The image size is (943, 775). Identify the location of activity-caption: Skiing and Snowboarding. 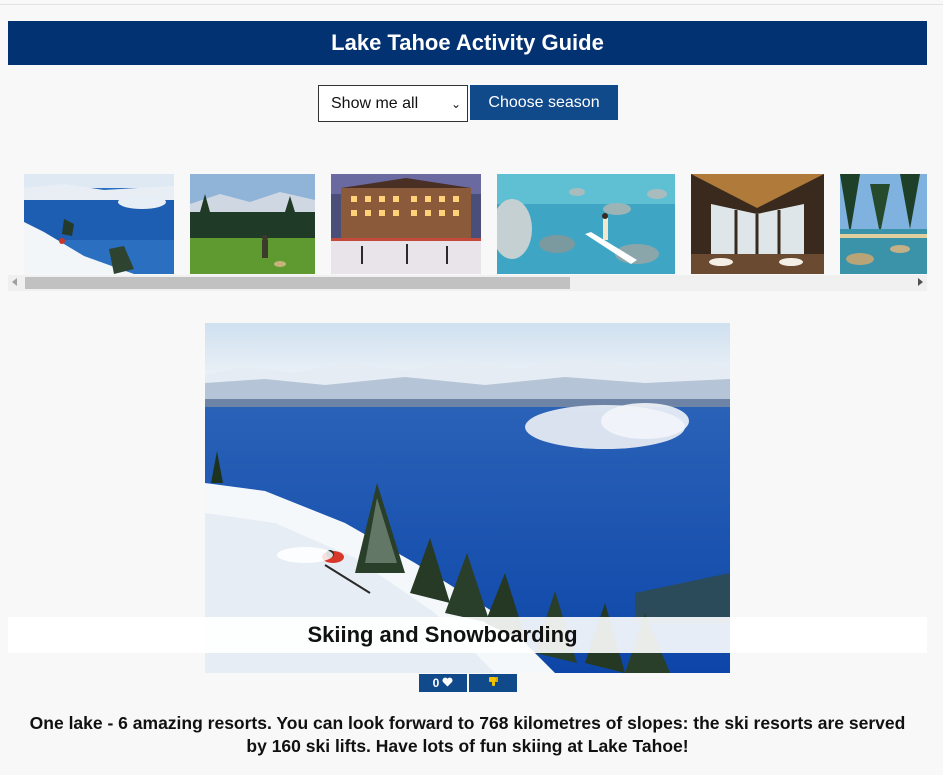
(467, 635).